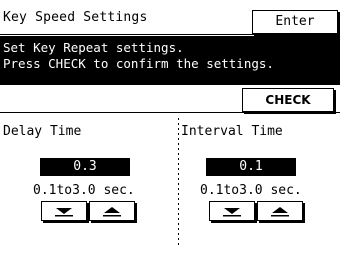 The width and height of the screenshot is (340, 261). I want to click on delay-time-stepper, so click(89, 211).